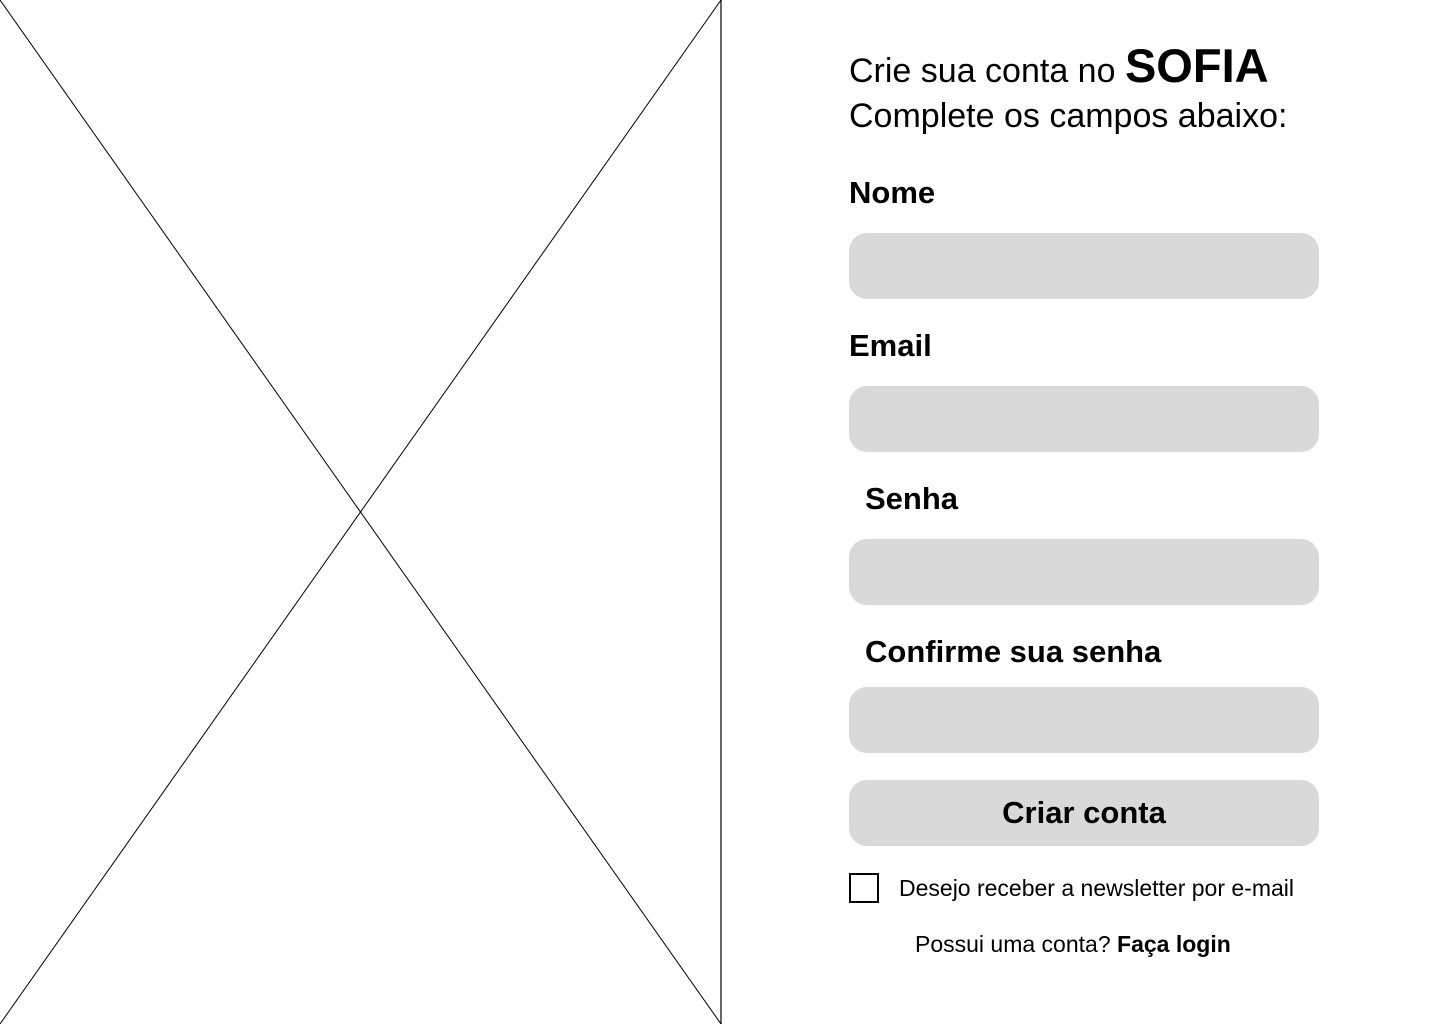 The image size is (1440, 1024). Describe the element at coordinates (982, 71) in the screenshot. I see `title-prefix: Crie sua conta no` at that location.